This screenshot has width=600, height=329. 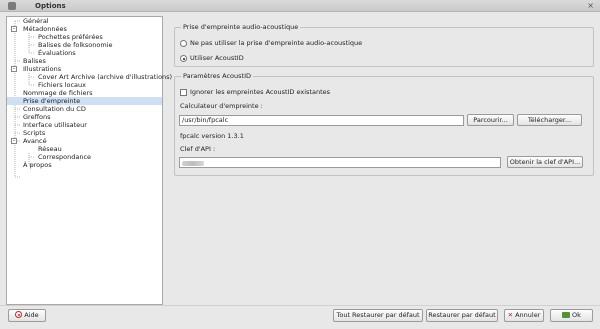 I want to click on help-icon, so click(x=19, y=314).